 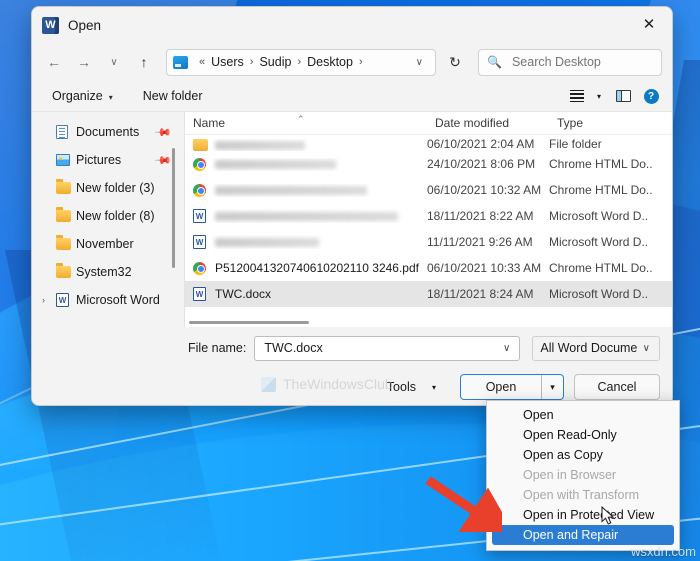 I want to click on close-icon: ✕, so click(x=649, y=24).